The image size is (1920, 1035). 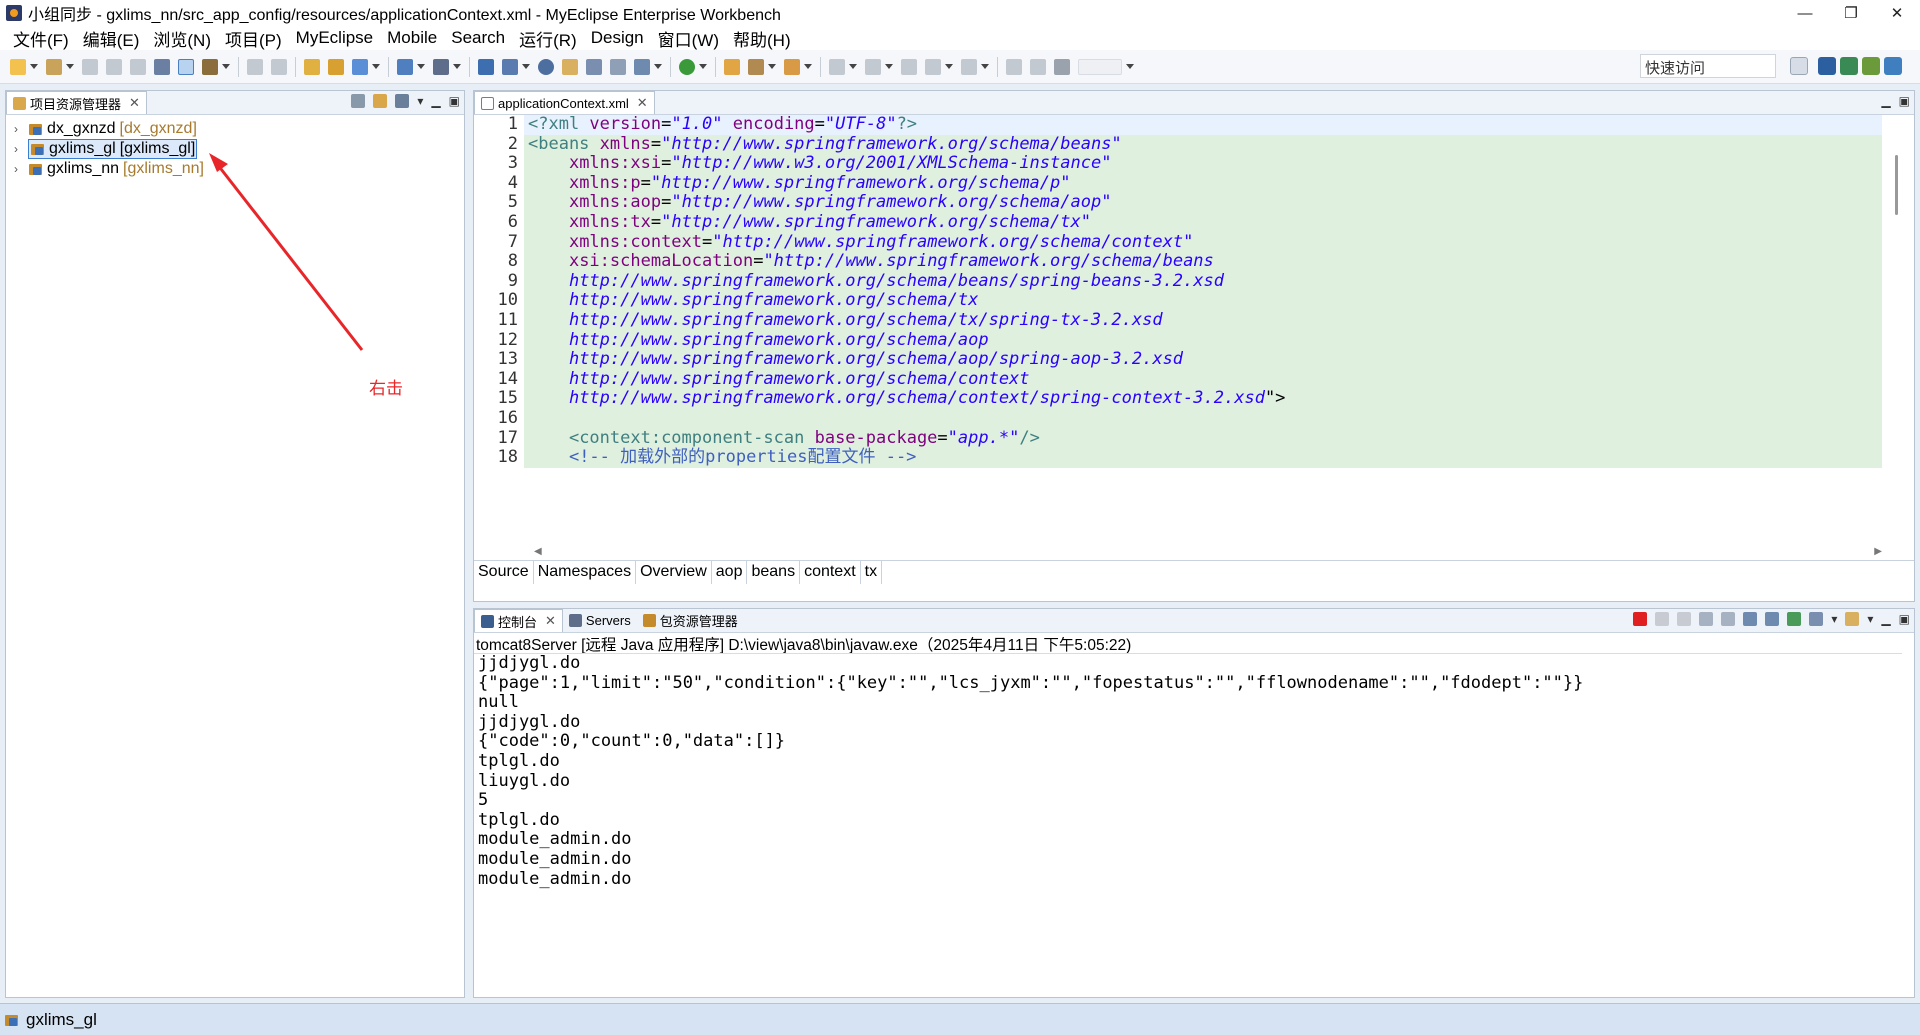 What do you see at coordinates (441, 66) in the screenshot?
I see `server-icon` at bounding box center [441, 66].